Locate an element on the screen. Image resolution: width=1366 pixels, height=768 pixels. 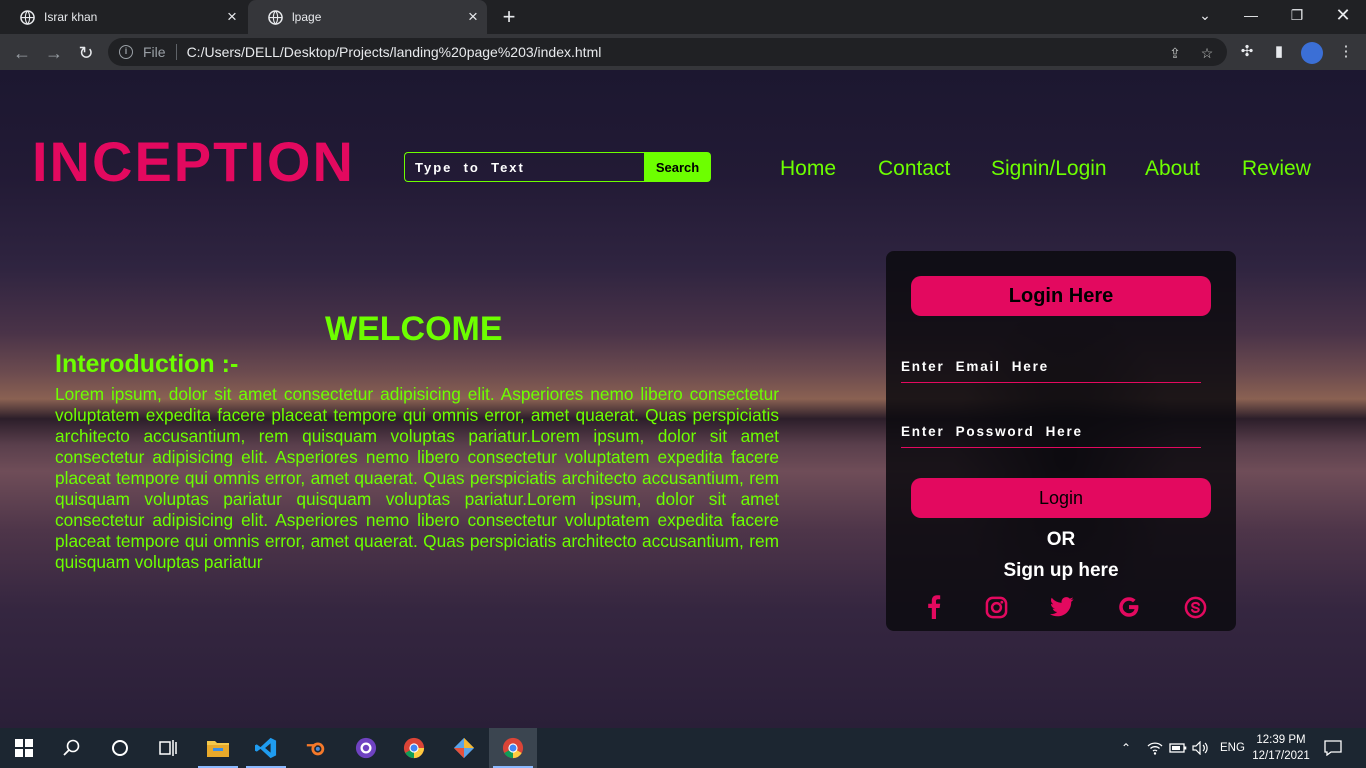
search-form: Search is located at coordinates (557, 167).